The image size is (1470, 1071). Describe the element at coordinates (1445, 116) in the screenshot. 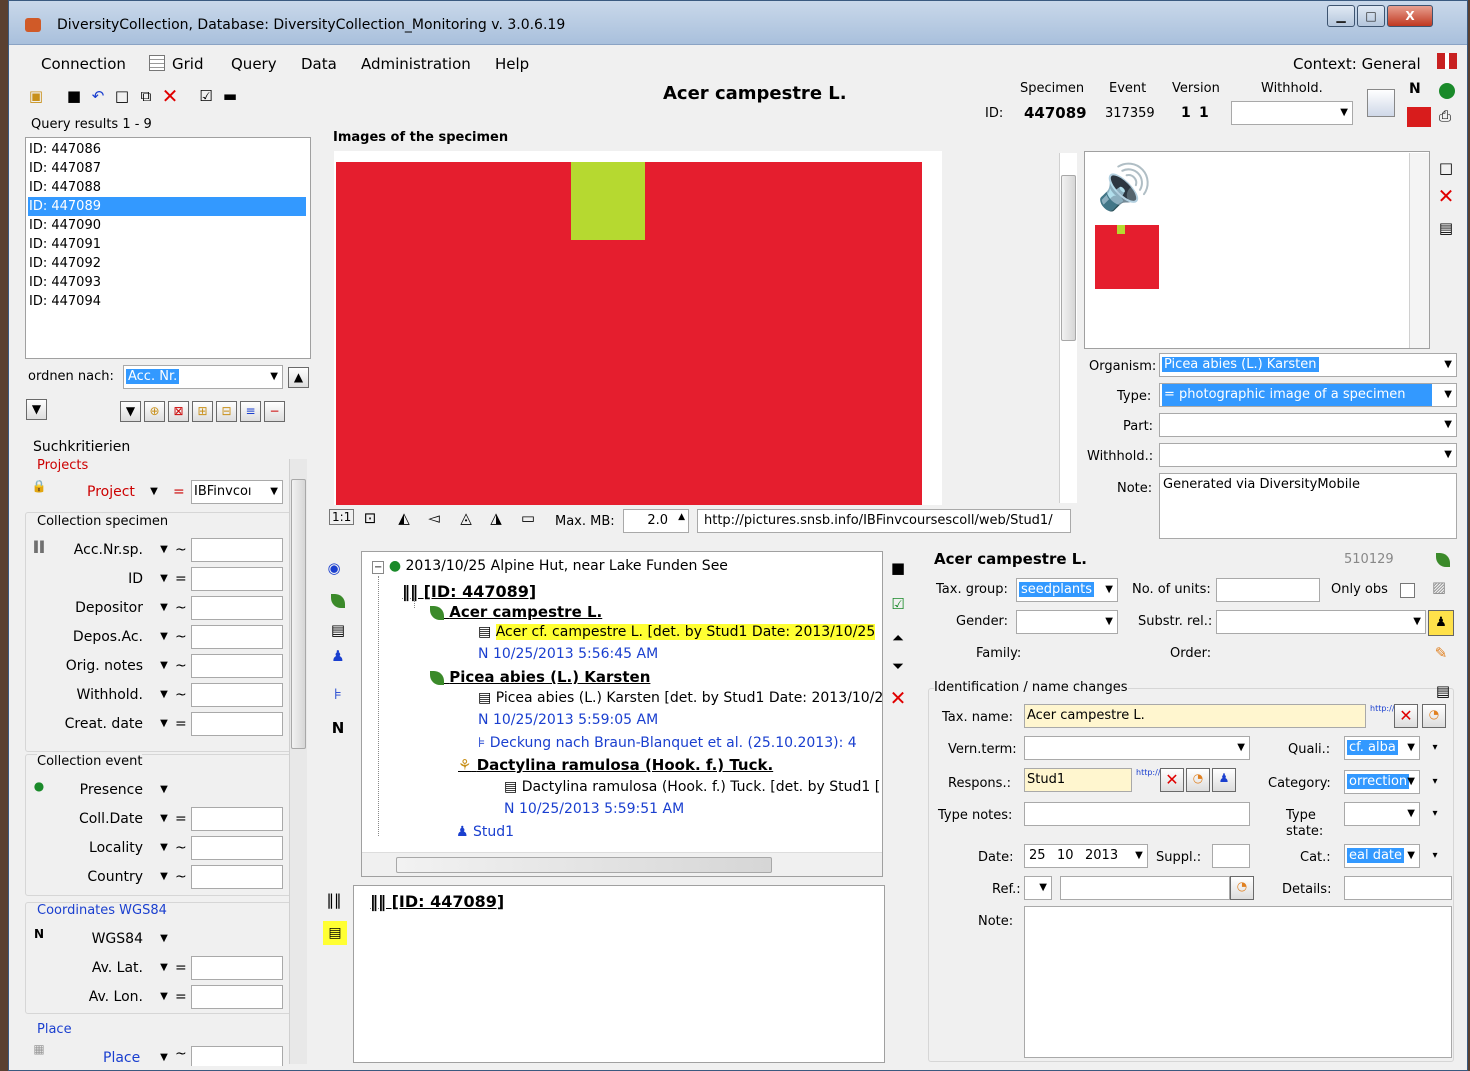

I see `print-icon: ⎙` at that location.